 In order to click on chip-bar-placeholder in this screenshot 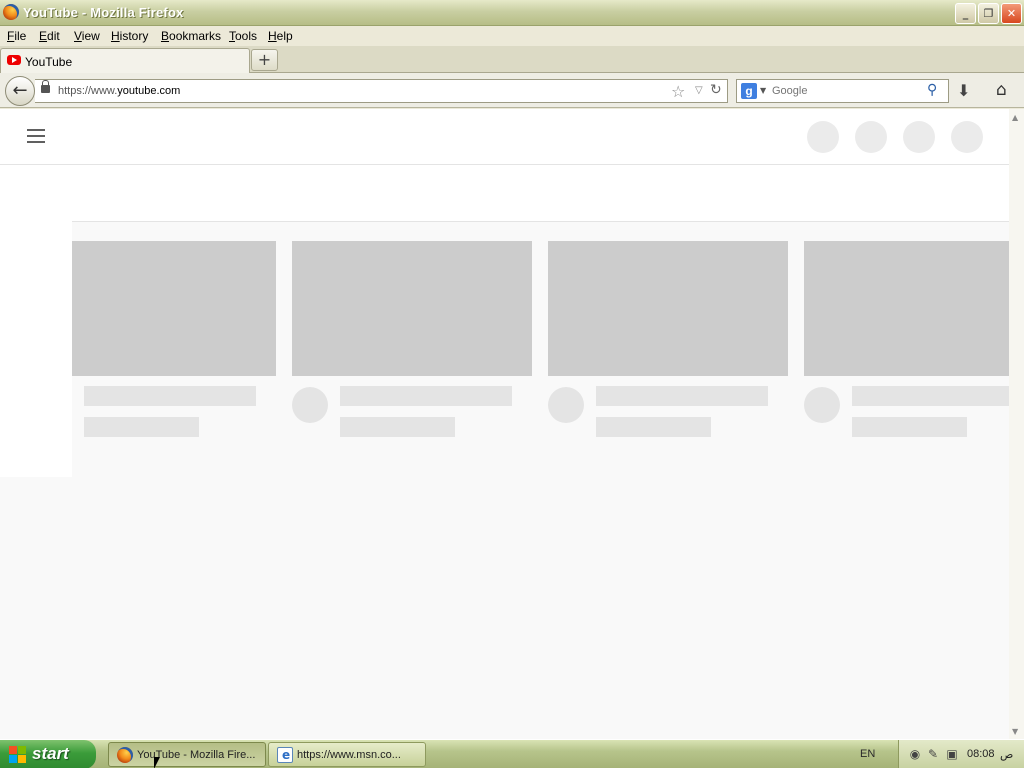, I will do `click(540, 193)`.